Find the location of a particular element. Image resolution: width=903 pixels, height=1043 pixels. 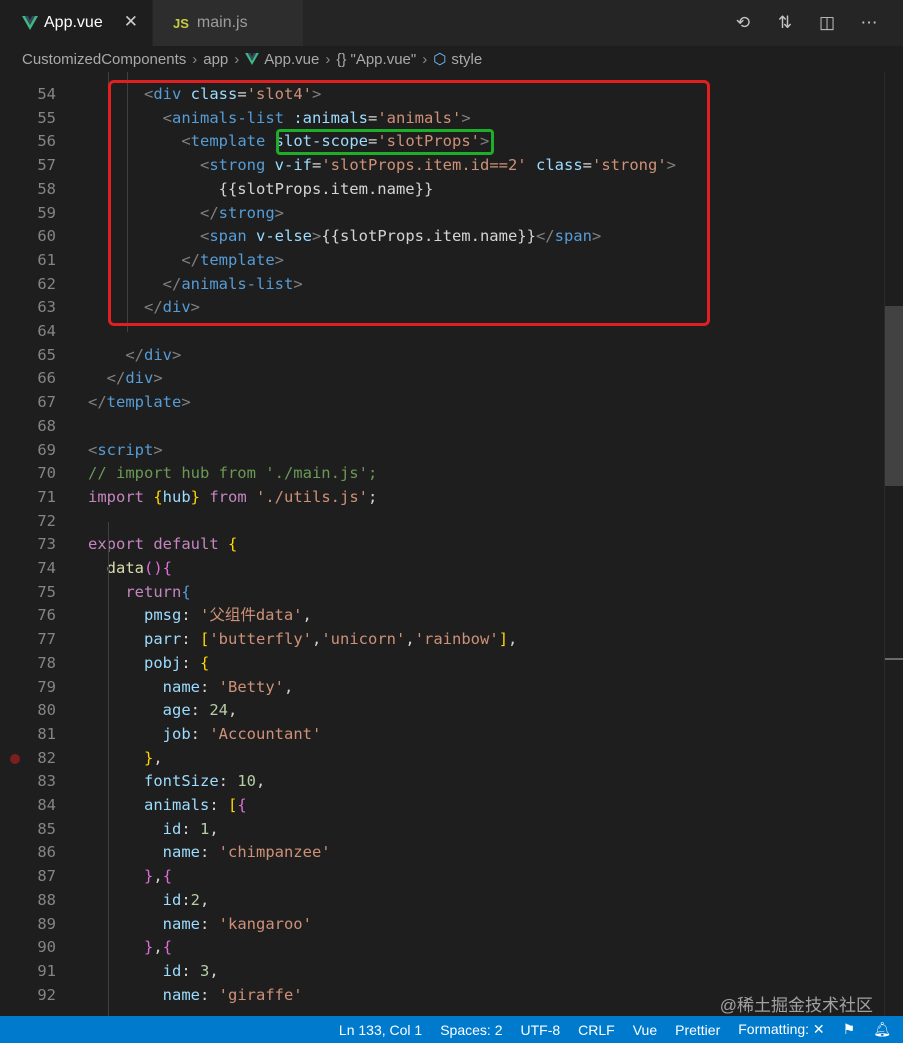

split-editor-icon: ◫ is located at coordinates (827, 23).